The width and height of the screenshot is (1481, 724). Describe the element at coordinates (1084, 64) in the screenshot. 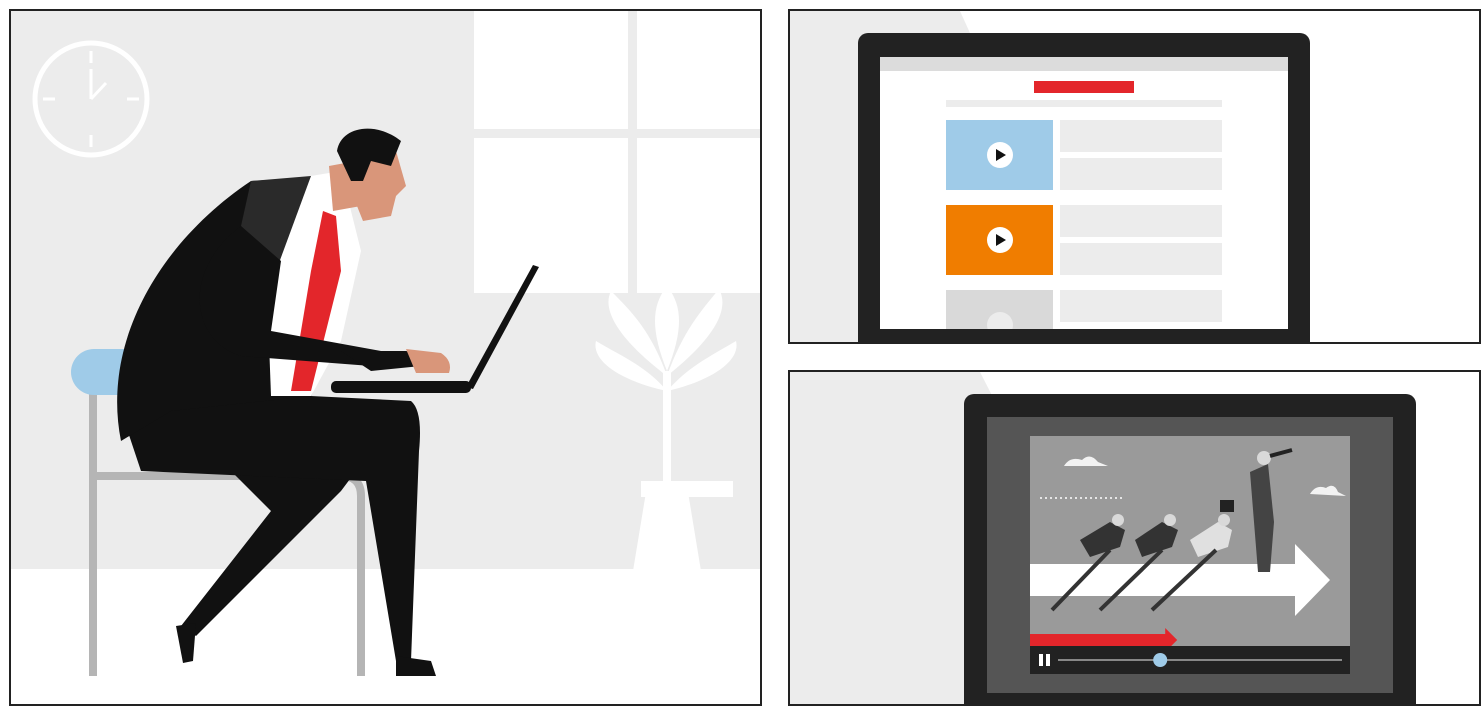

I see `browser-bar` at that location.